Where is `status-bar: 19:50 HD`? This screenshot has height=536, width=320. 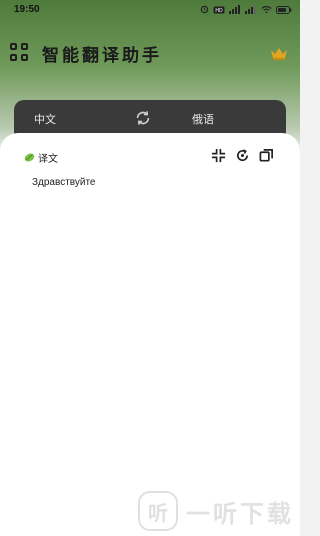
status-bar: 19:50 HD is located at coordinates (150, 11).